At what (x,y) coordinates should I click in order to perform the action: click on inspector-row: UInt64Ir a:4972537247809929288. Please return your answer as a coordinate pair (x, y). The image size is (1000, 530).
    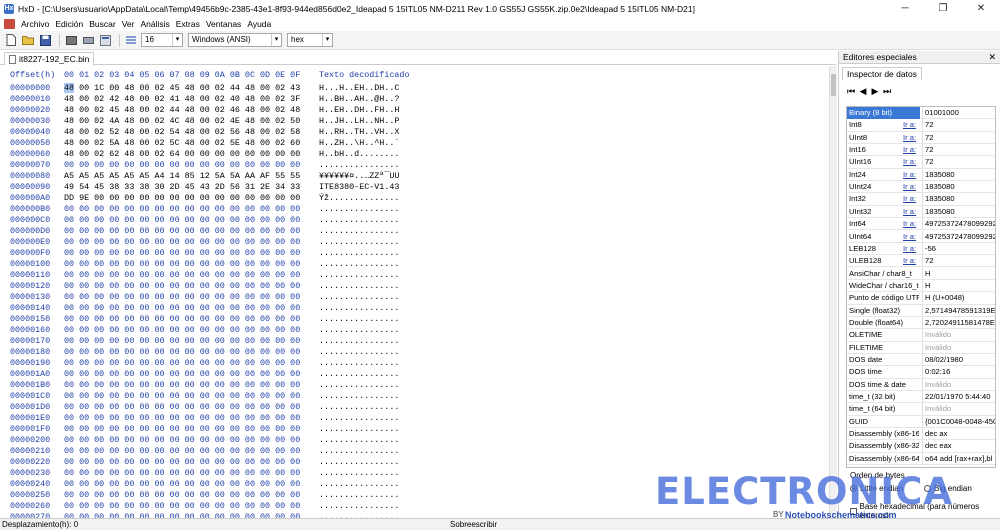
    Looking at the image, I should click on (921, 236).